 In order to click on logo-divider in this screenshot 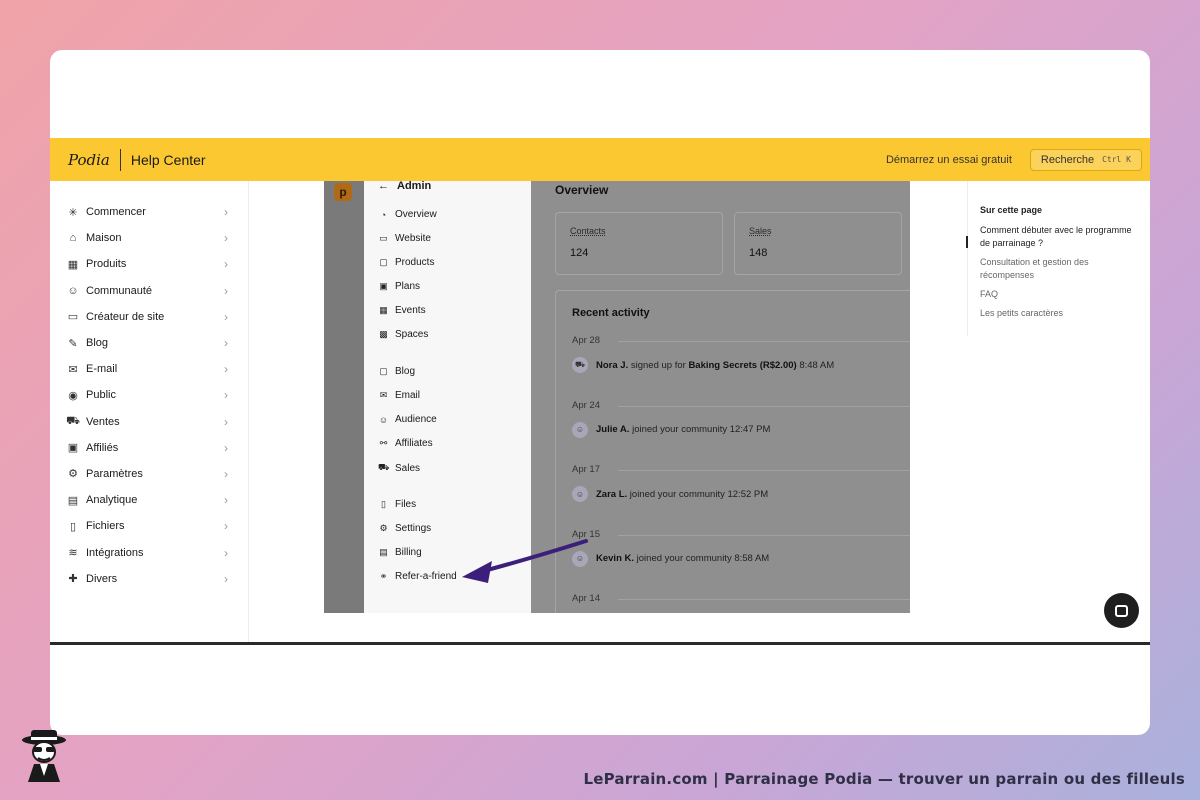, I will do `click(120, 159)`.